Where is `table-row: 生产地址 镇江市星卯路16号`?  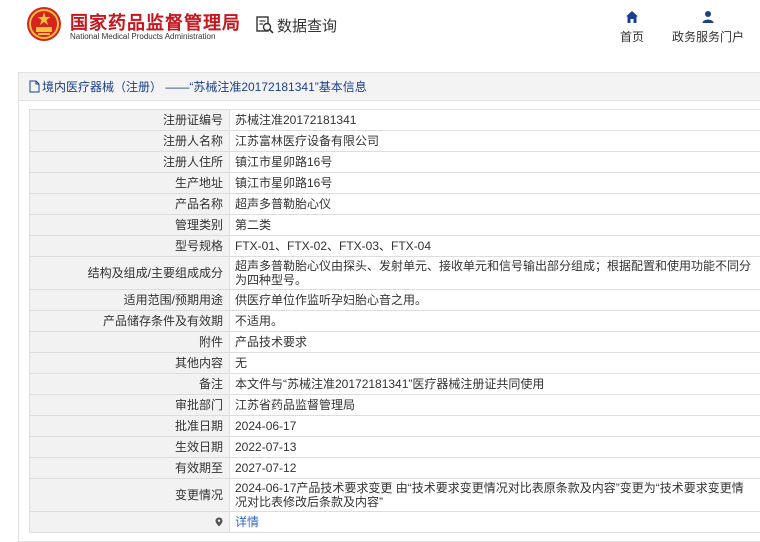 table-row: 生产地址 镇江市星卯路16号 is located at coordinates (394, 183).